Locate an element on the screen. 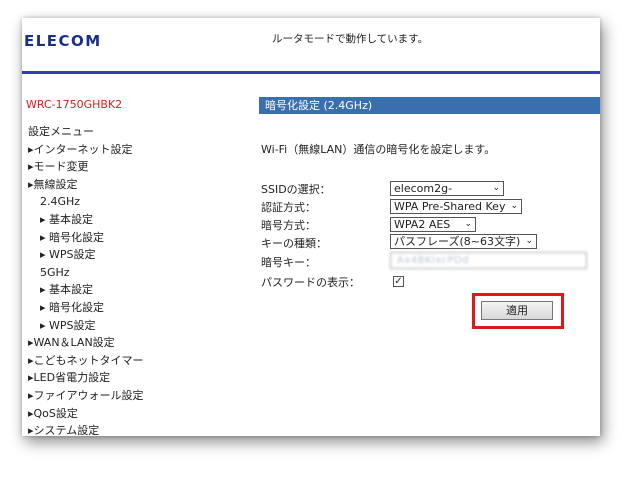 This screenshot has height=481, width=642. elecom-logo: ELECOM is located at coordinates (63, 41).